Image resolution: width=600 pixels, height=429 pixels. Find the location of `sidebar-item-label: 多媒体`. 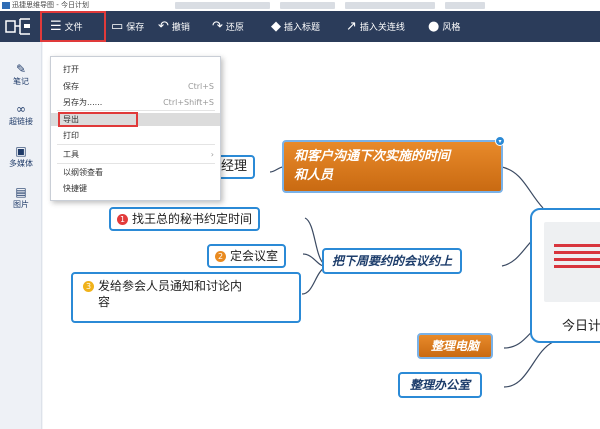

sidebar-item-label: 多媒体 is located at coordinates (21, 163).